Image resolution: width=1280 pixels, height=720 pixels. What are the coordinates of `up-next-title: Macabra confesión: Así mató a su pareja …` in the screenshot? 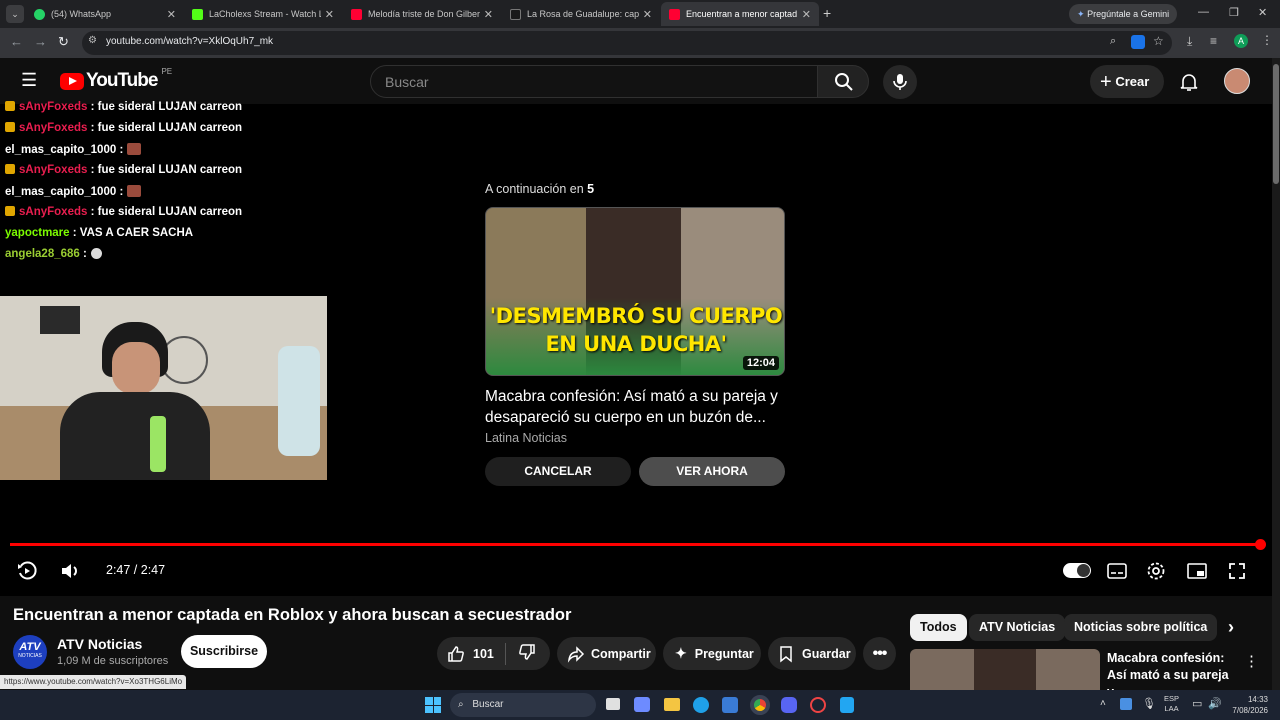 It's located at (635, 407).